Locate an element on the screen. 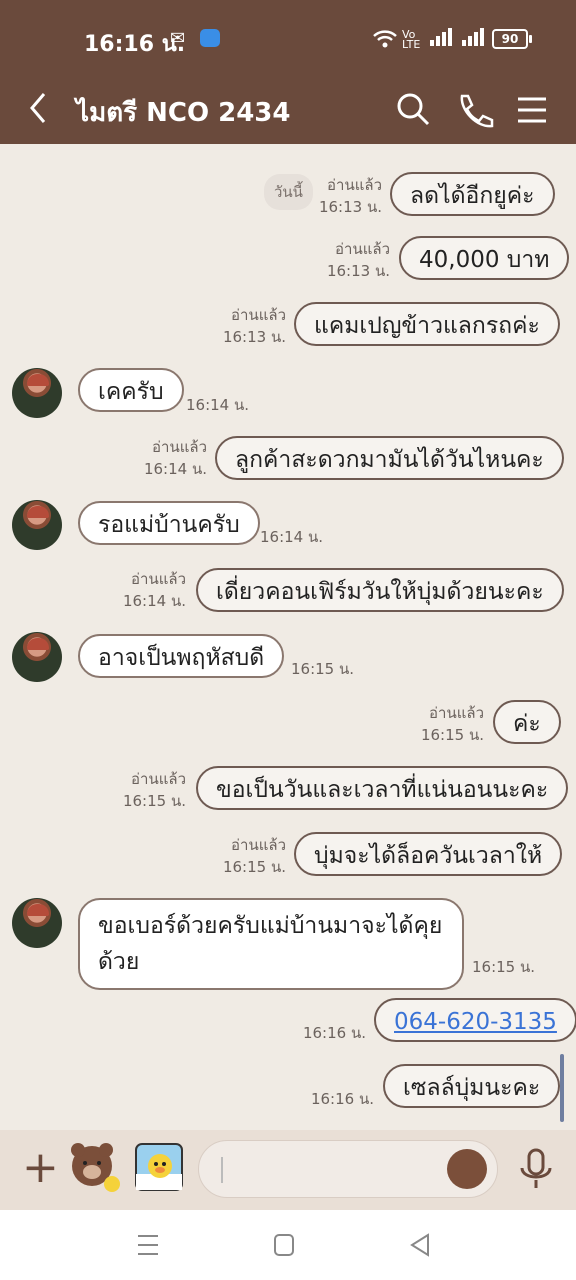 Image resolution: width=576 pixels, height=1280 pixels. message-bubble-out: 40,000 บาท is located at coordinates (484, 258).